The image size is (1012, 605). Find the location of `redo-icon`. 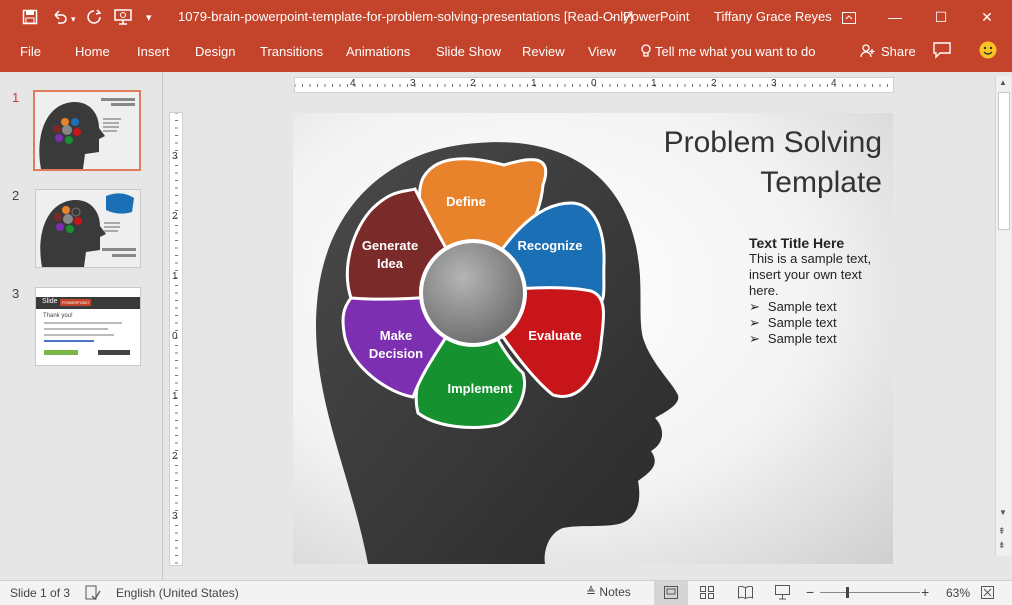

redo-icon is located at coordinates (94, 17).